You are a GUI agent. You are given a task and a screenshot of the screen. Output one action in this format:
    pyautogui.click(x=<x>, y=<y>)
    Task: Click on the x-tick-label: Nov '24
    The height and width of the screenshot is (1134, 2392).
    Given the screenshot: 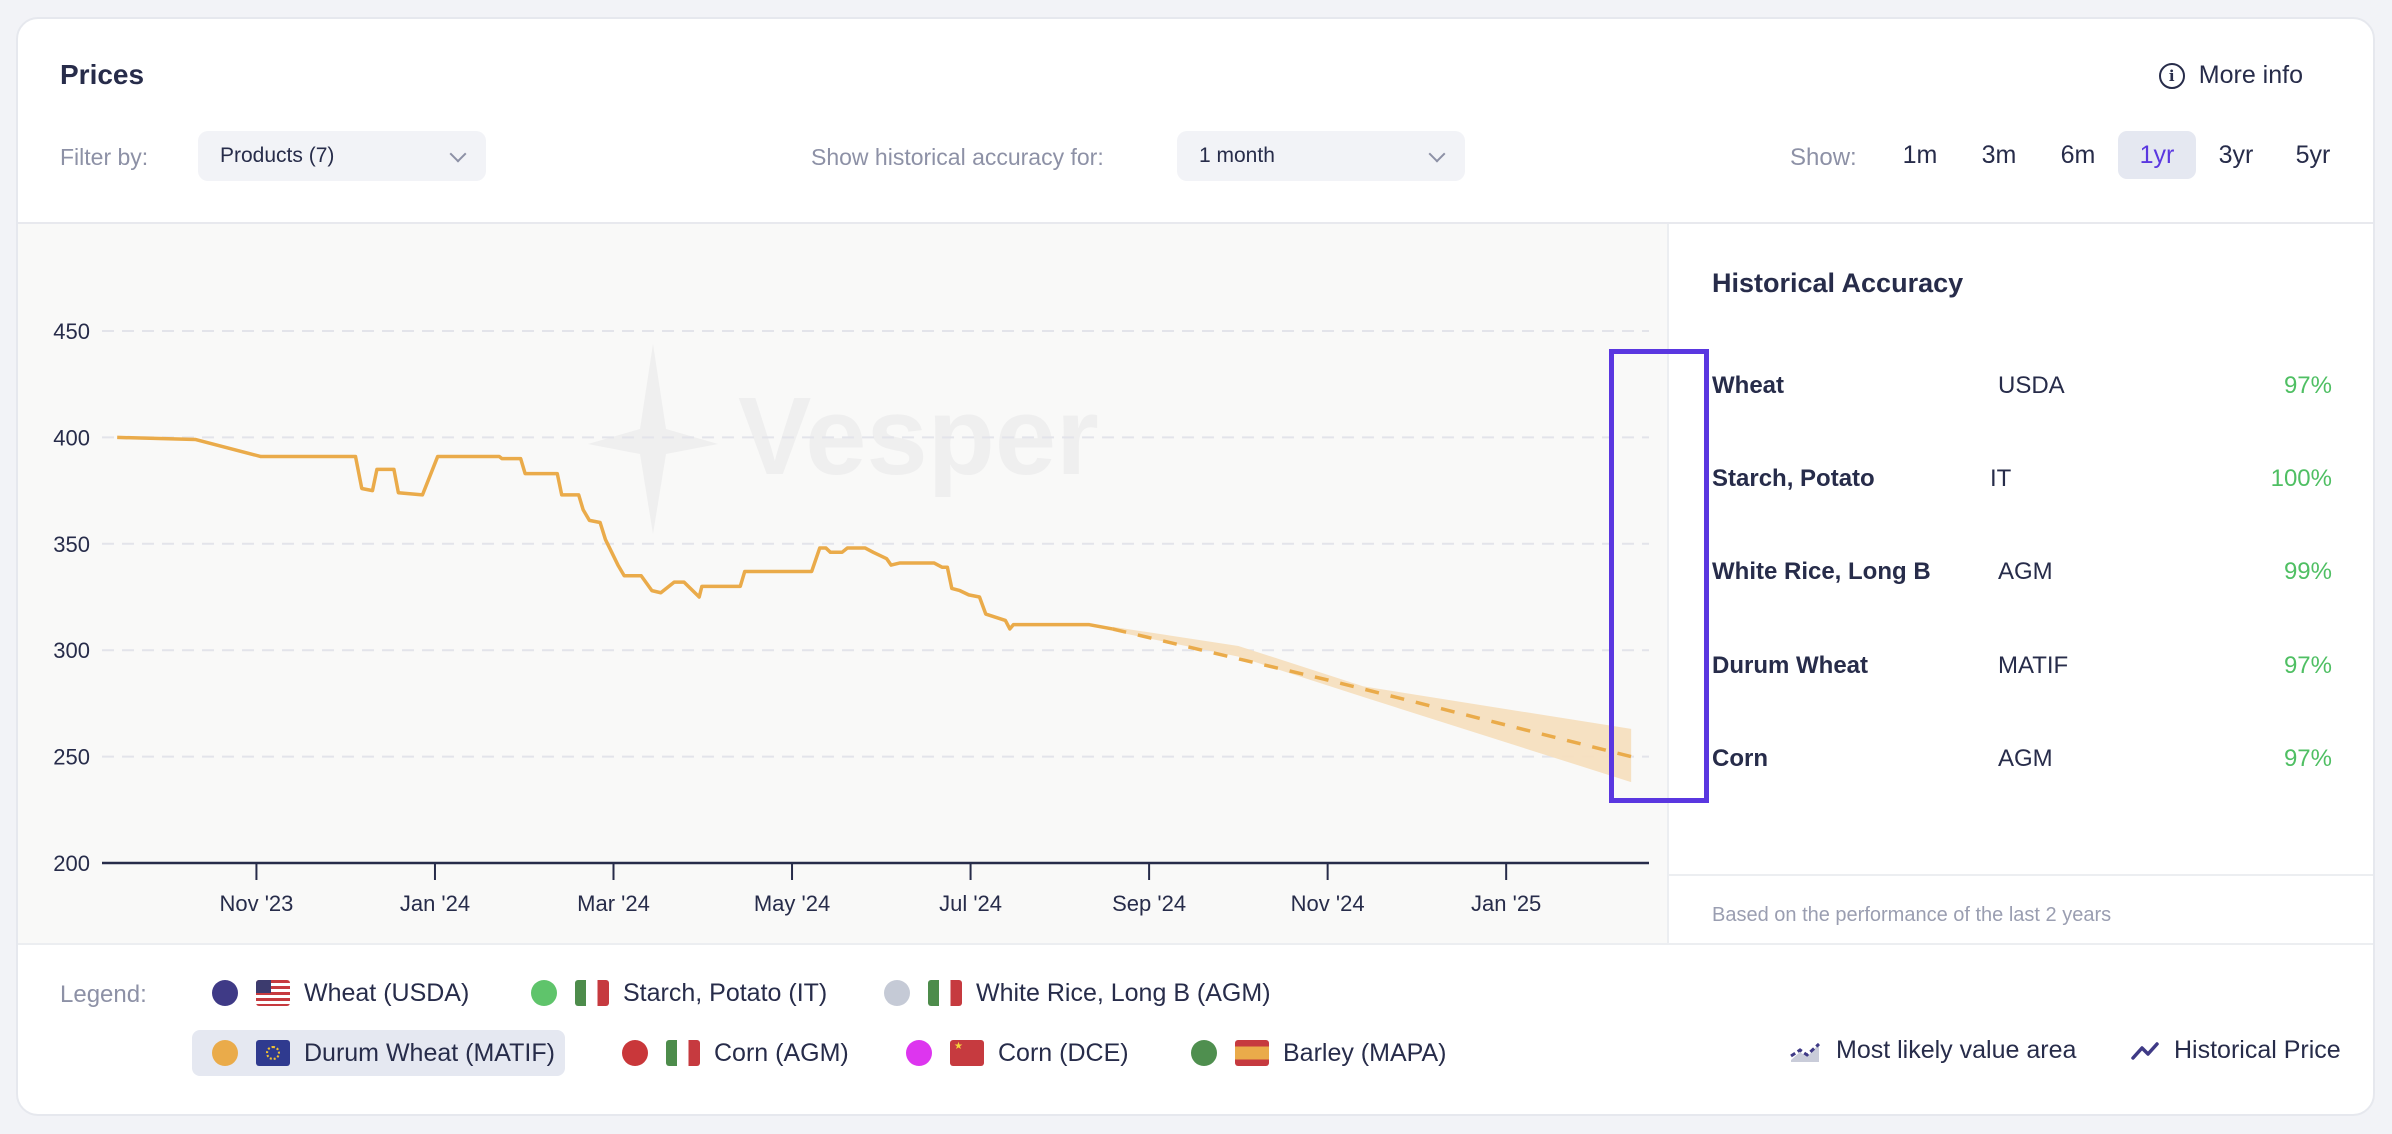 What is the action you would take?
    pyautogui.click(x=1328, y=903)
    